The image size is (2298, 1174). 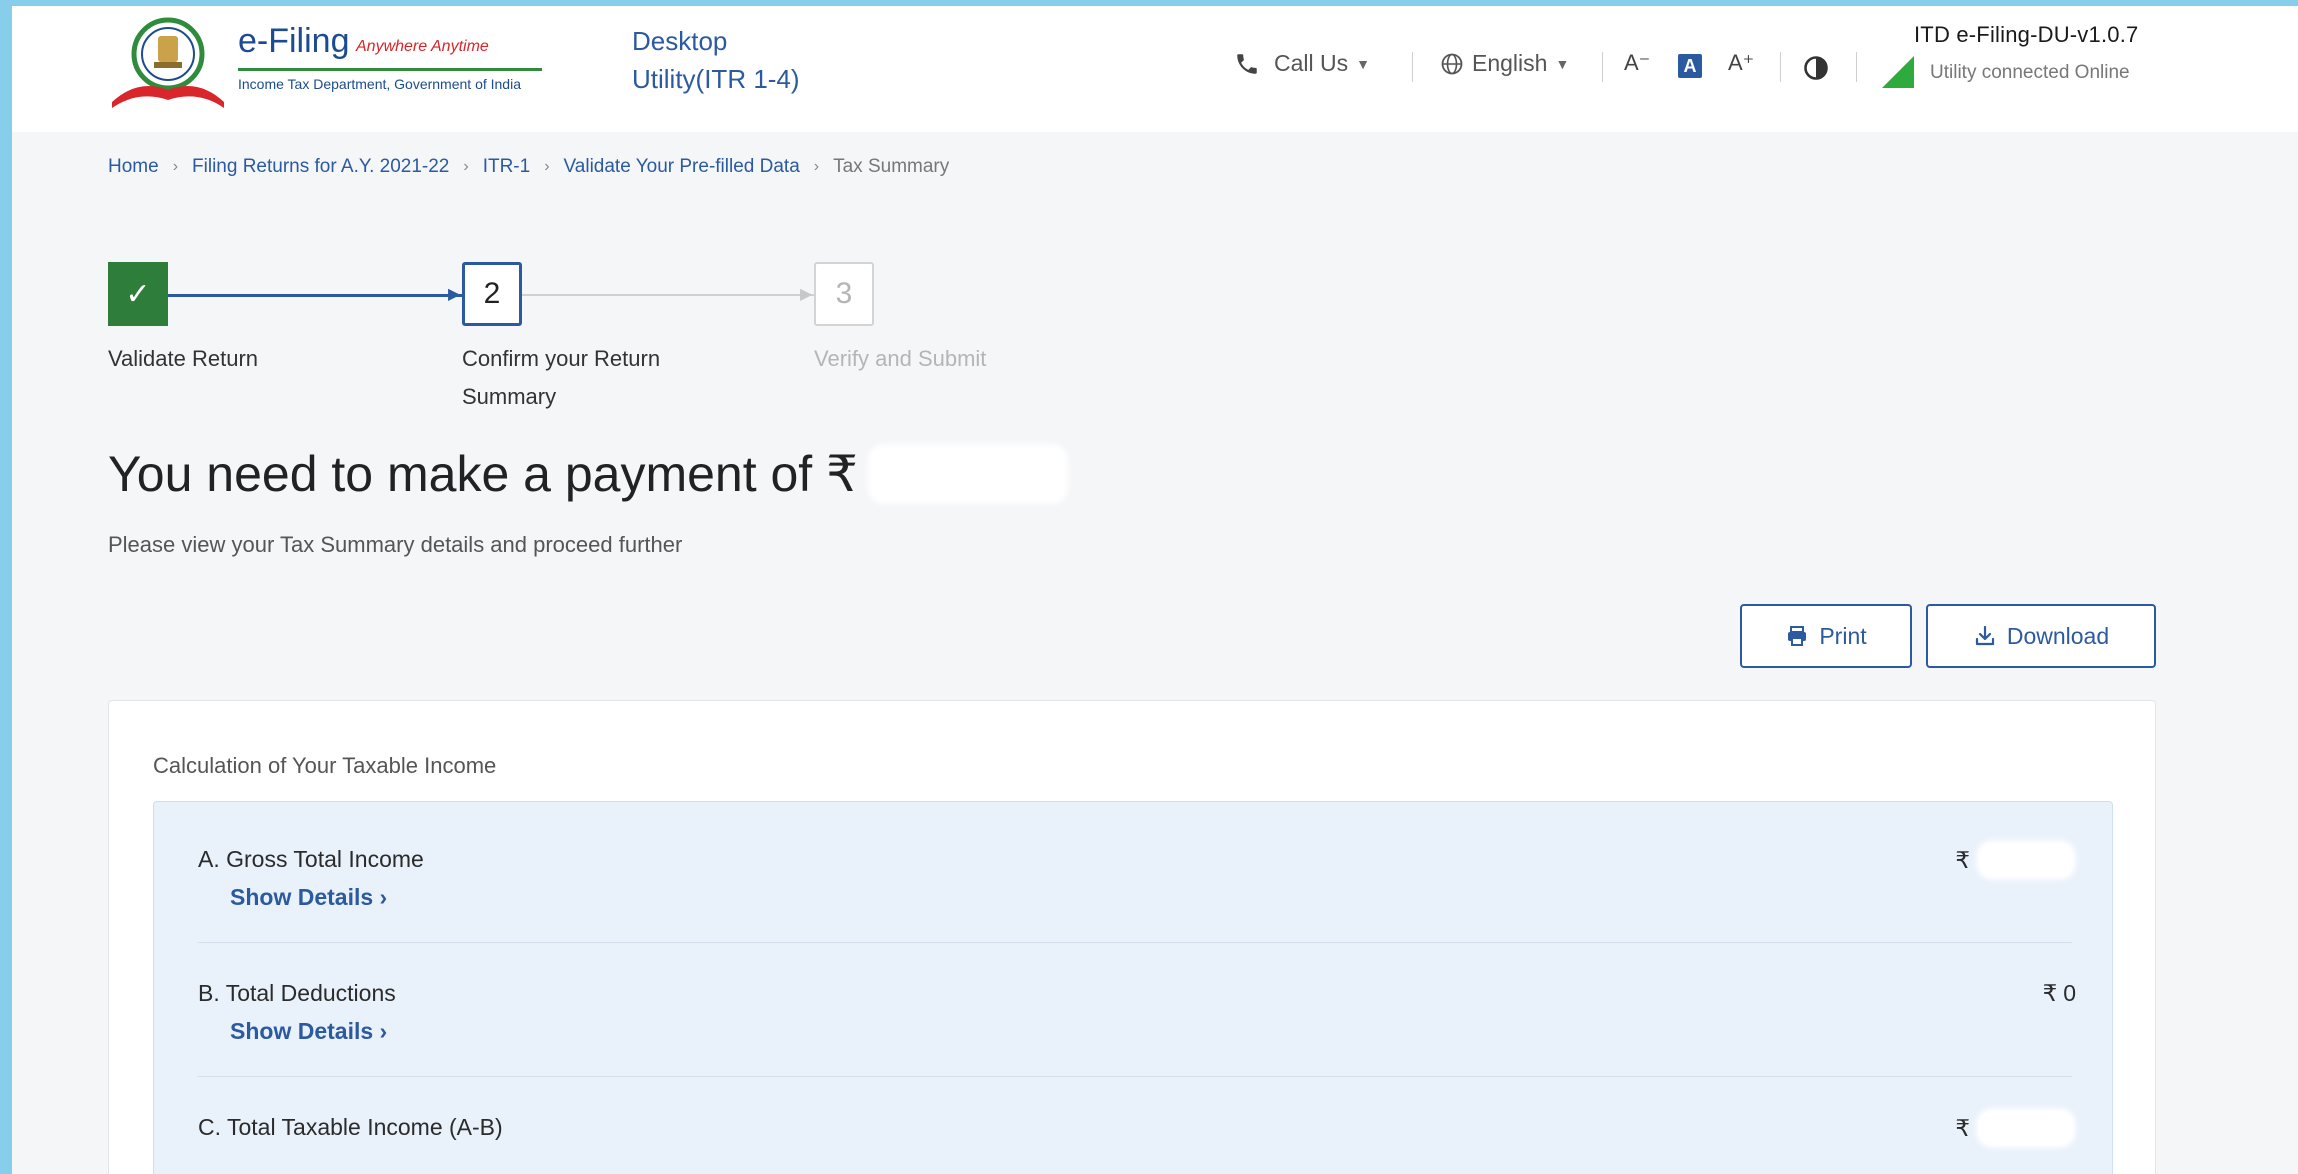 What do you see at coordinates (483, 474) in the screenshot?
I see `payment-heading-text: You need to make a payment of ₹` at bounding box center [483, 474].